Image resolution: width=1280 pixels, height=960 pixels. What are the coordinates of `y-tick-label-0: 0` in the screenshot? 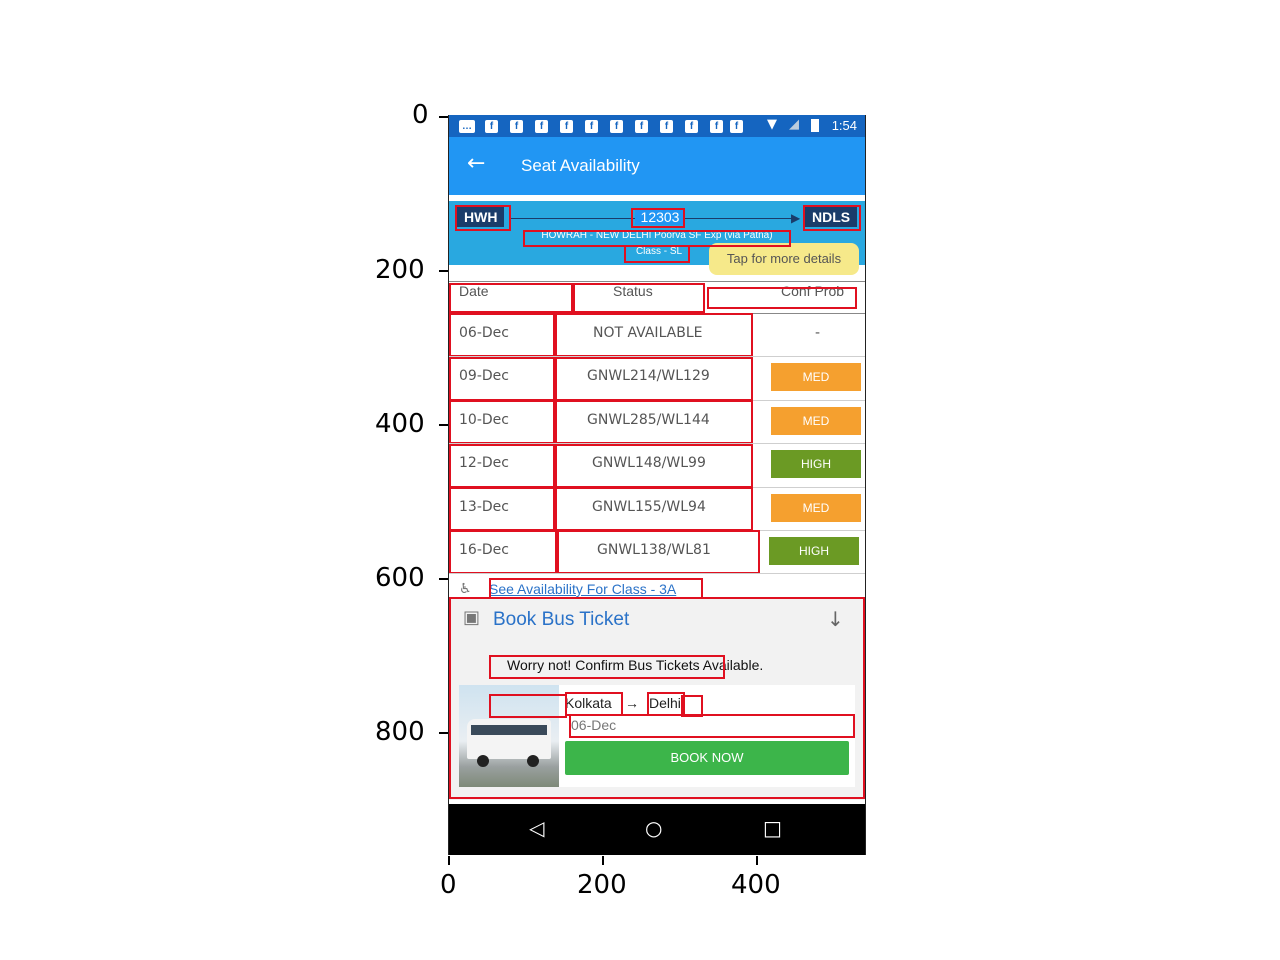 It's located at (420, 115).